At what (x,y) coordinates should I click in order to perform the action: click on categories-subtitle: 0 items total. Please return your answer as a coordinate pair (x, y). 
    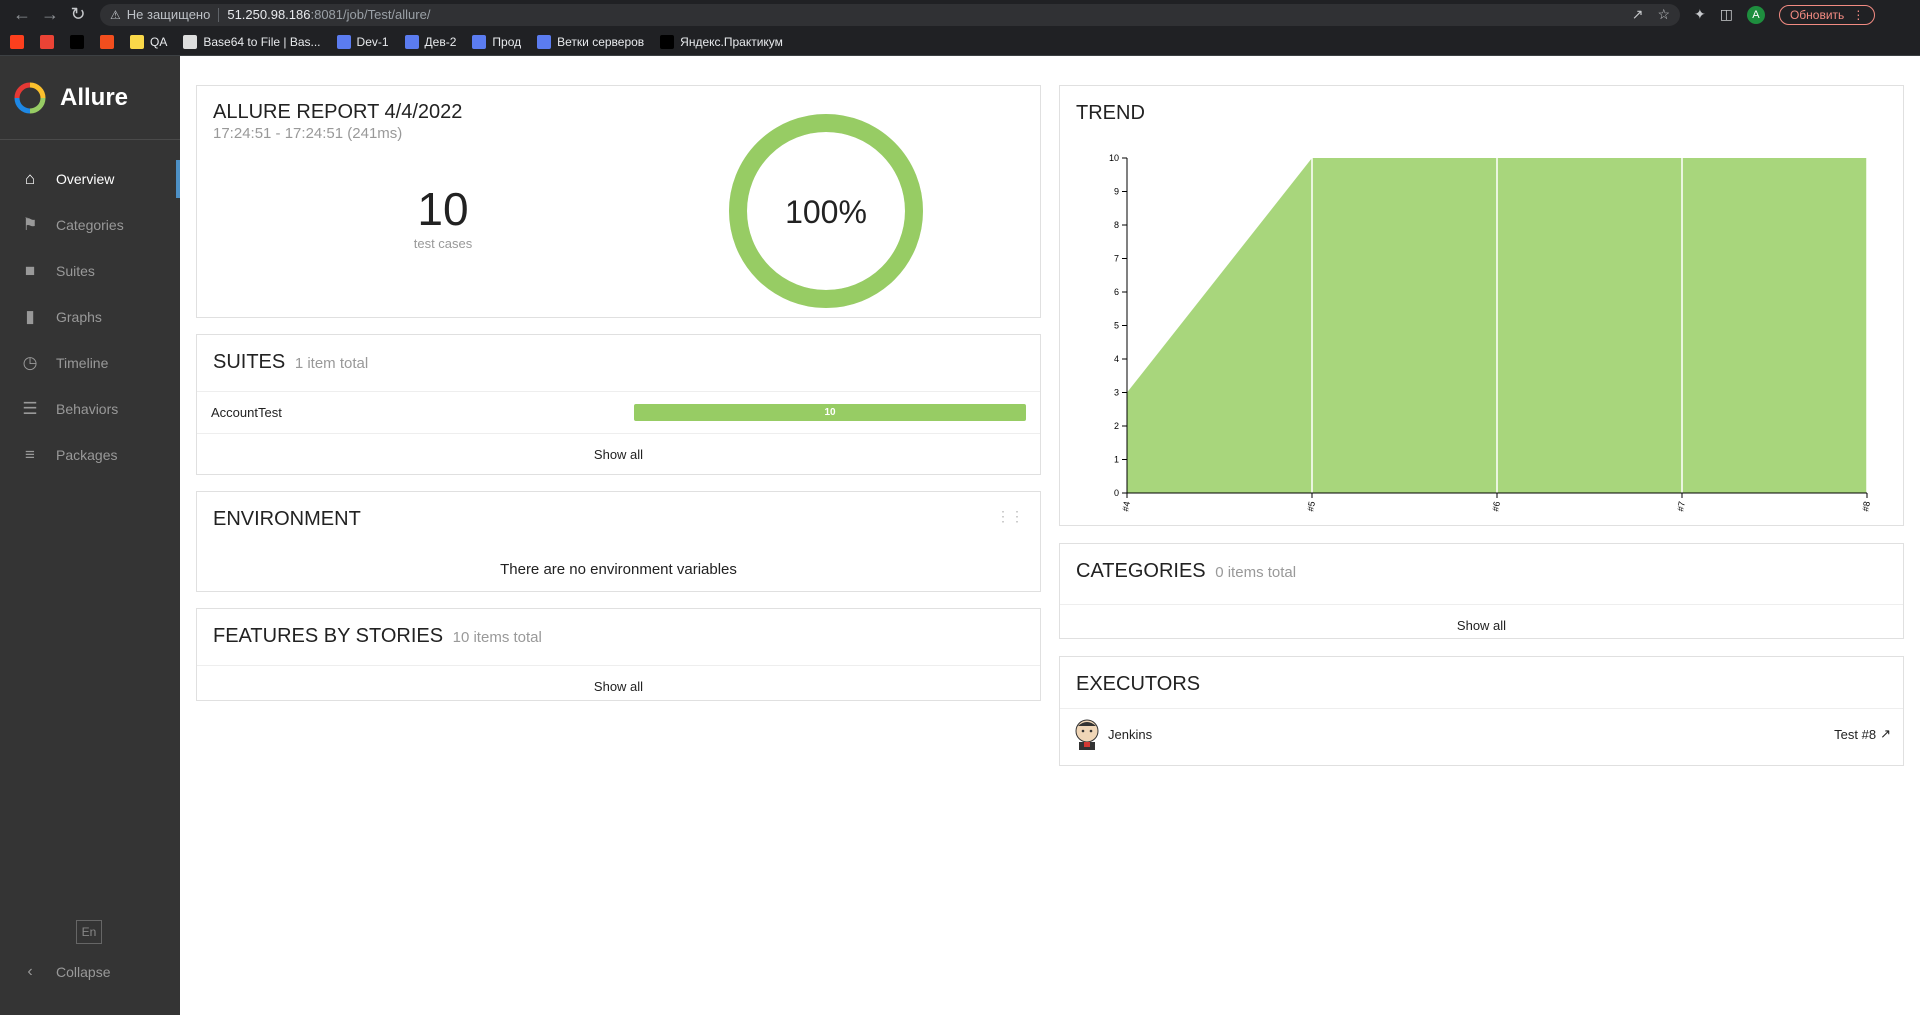
    Looking at the image, I should click on (1256, 572).